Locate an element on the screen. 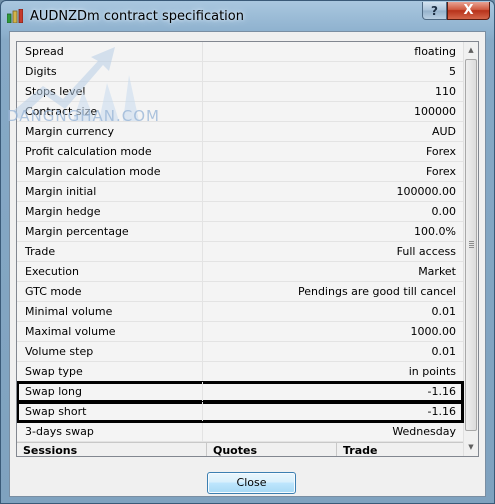 The width and height of the screenshot is (495, 504). window-title: AUDNZDm contract specification is located at coordinates (137, 16).